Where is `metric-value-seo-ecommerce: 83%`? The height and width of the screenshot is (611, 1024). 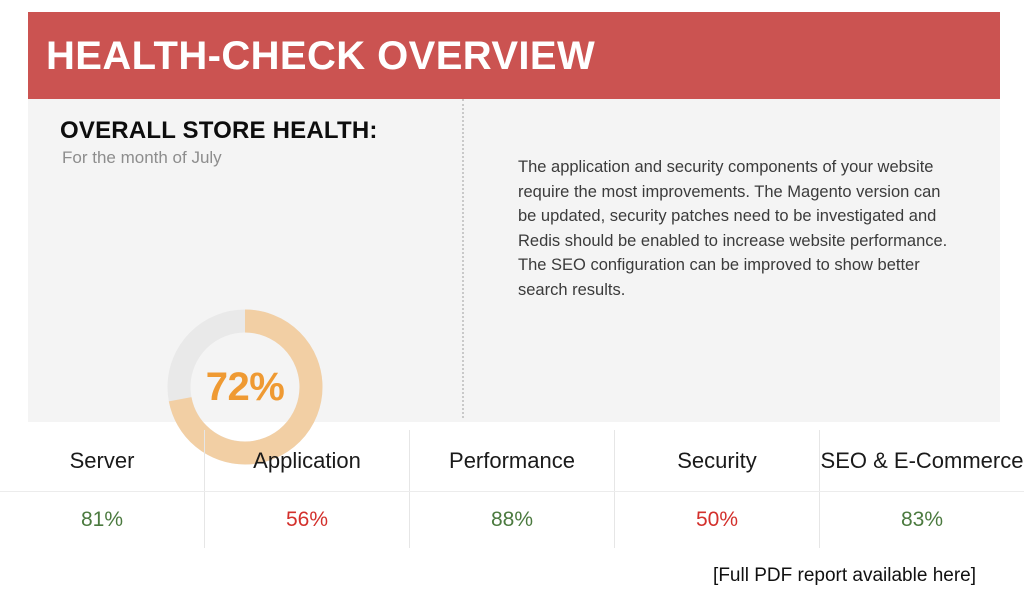 metric-value-seo-ecommerce: 83% is located at coordinates (922, 519).